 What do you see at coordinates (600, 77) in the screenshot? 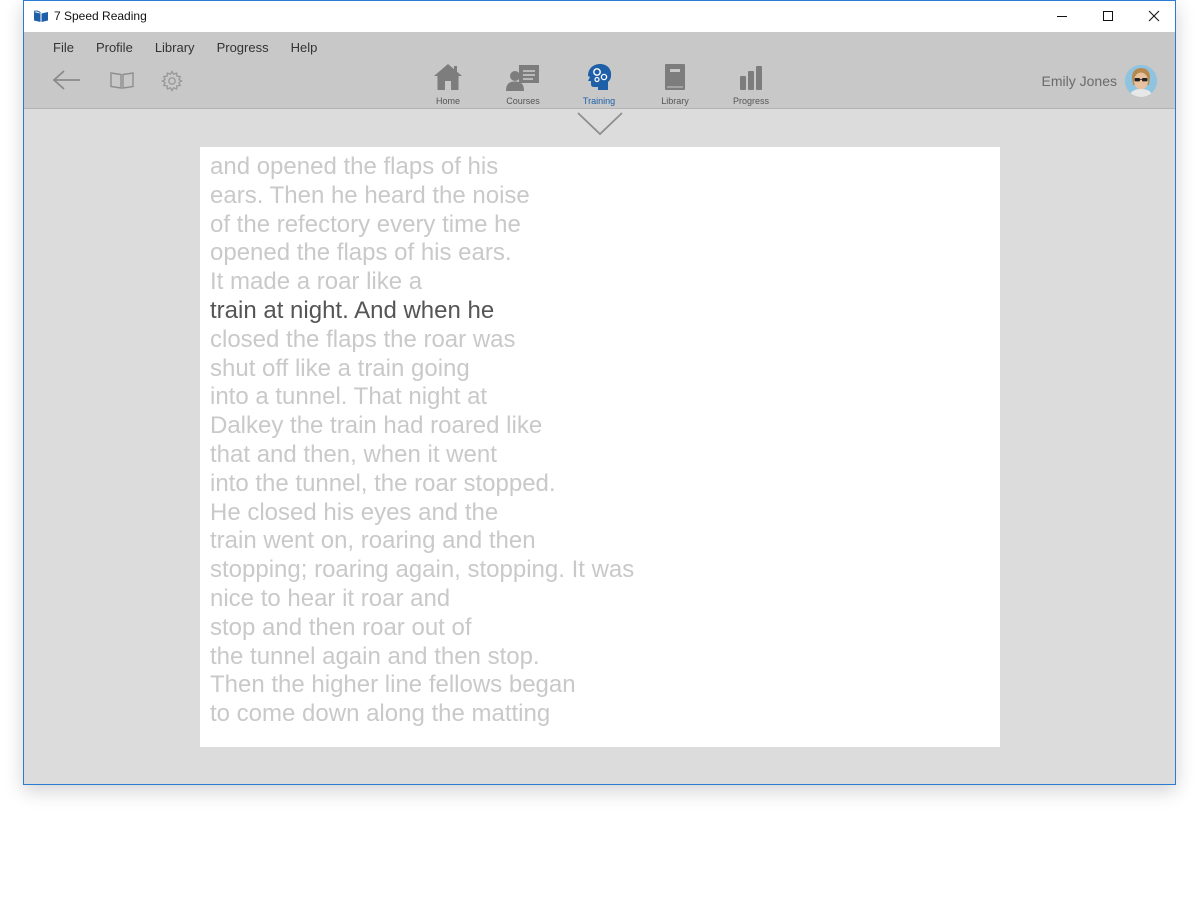
I see `brain-gears-icon` at bounding box center [600, 77].